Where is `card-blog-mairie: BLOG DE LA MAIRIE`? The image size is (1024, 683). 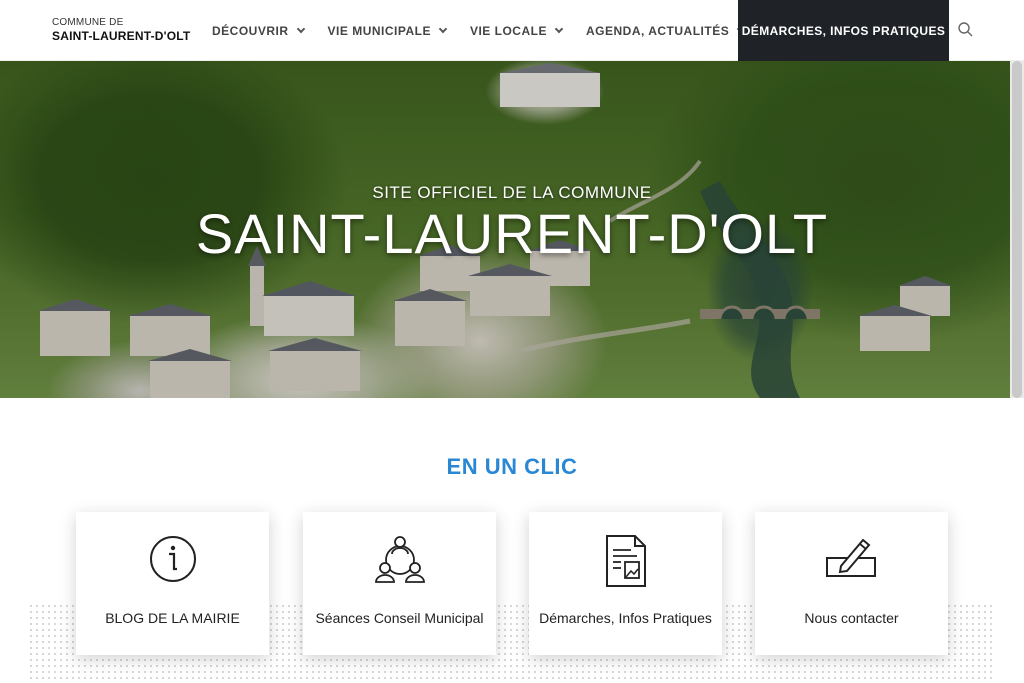
card-blog-mairie: BLOG DE LA MAIRIE is located at coordinates (172, 583).